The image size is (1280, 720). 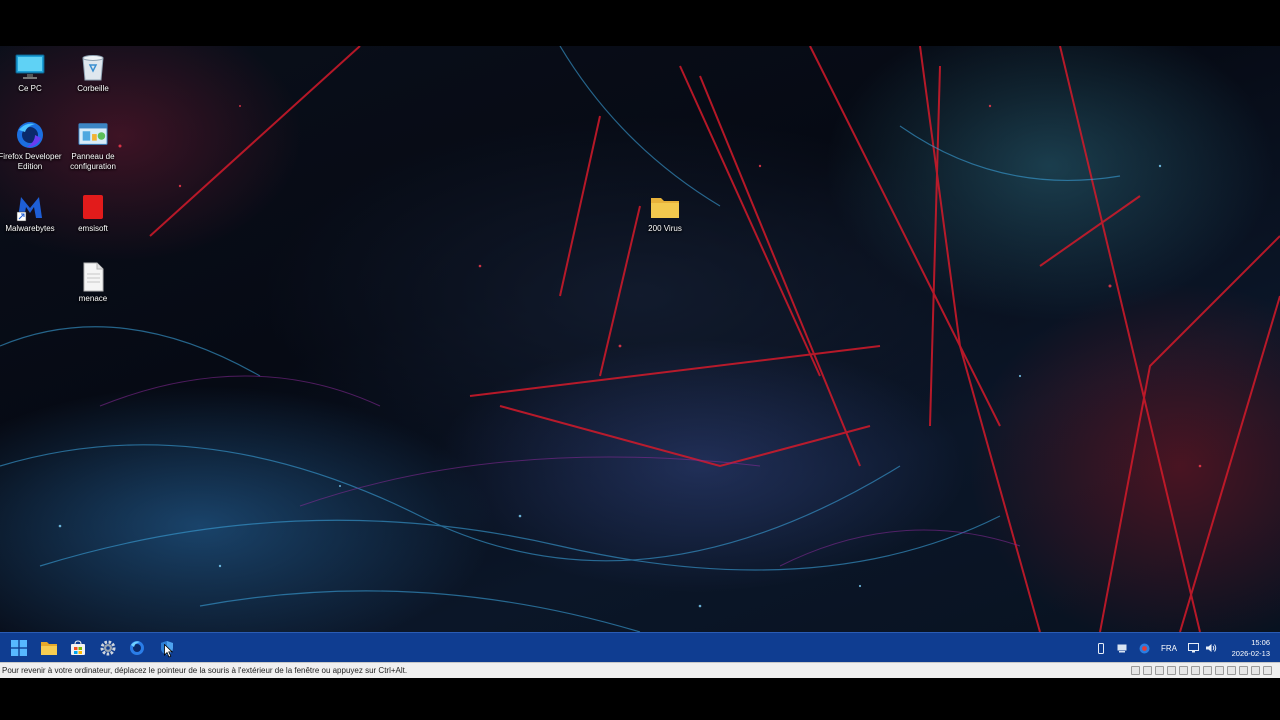 I want to click on desktop-icon-label: Panneau de configuration, so click(x=93, y=161).